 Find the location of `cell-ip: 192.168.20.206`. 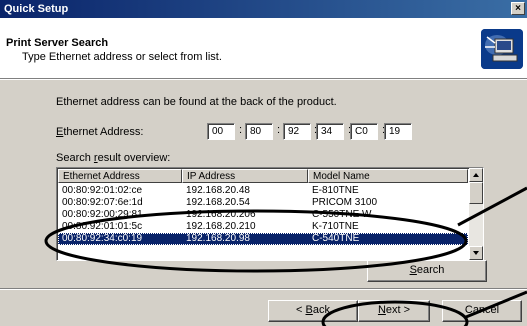

cell-ip: 192.168.20.206 is located at coordinates (221, 214).